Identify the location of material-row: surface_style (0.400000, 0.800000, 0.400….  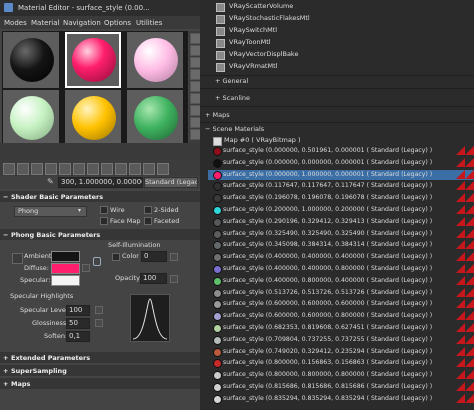
(341, 280).